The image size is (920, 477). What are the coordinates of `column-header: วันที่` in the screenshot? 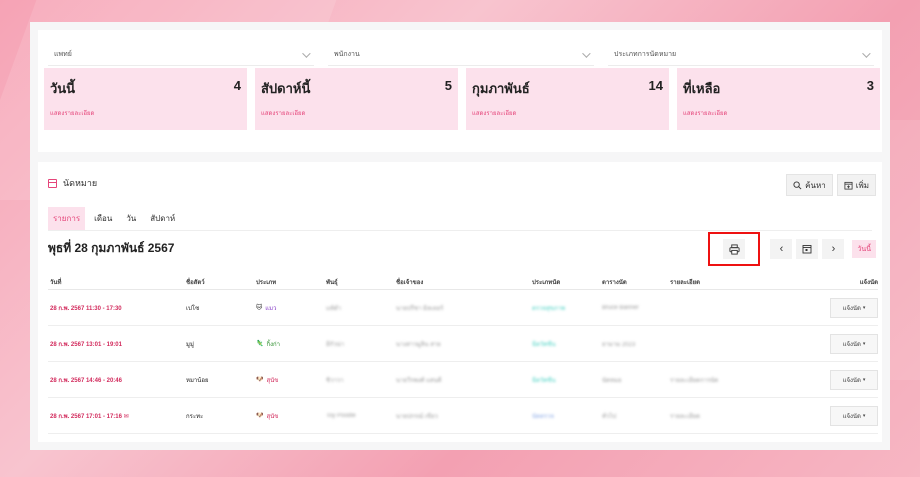 It's located at (56, 282).